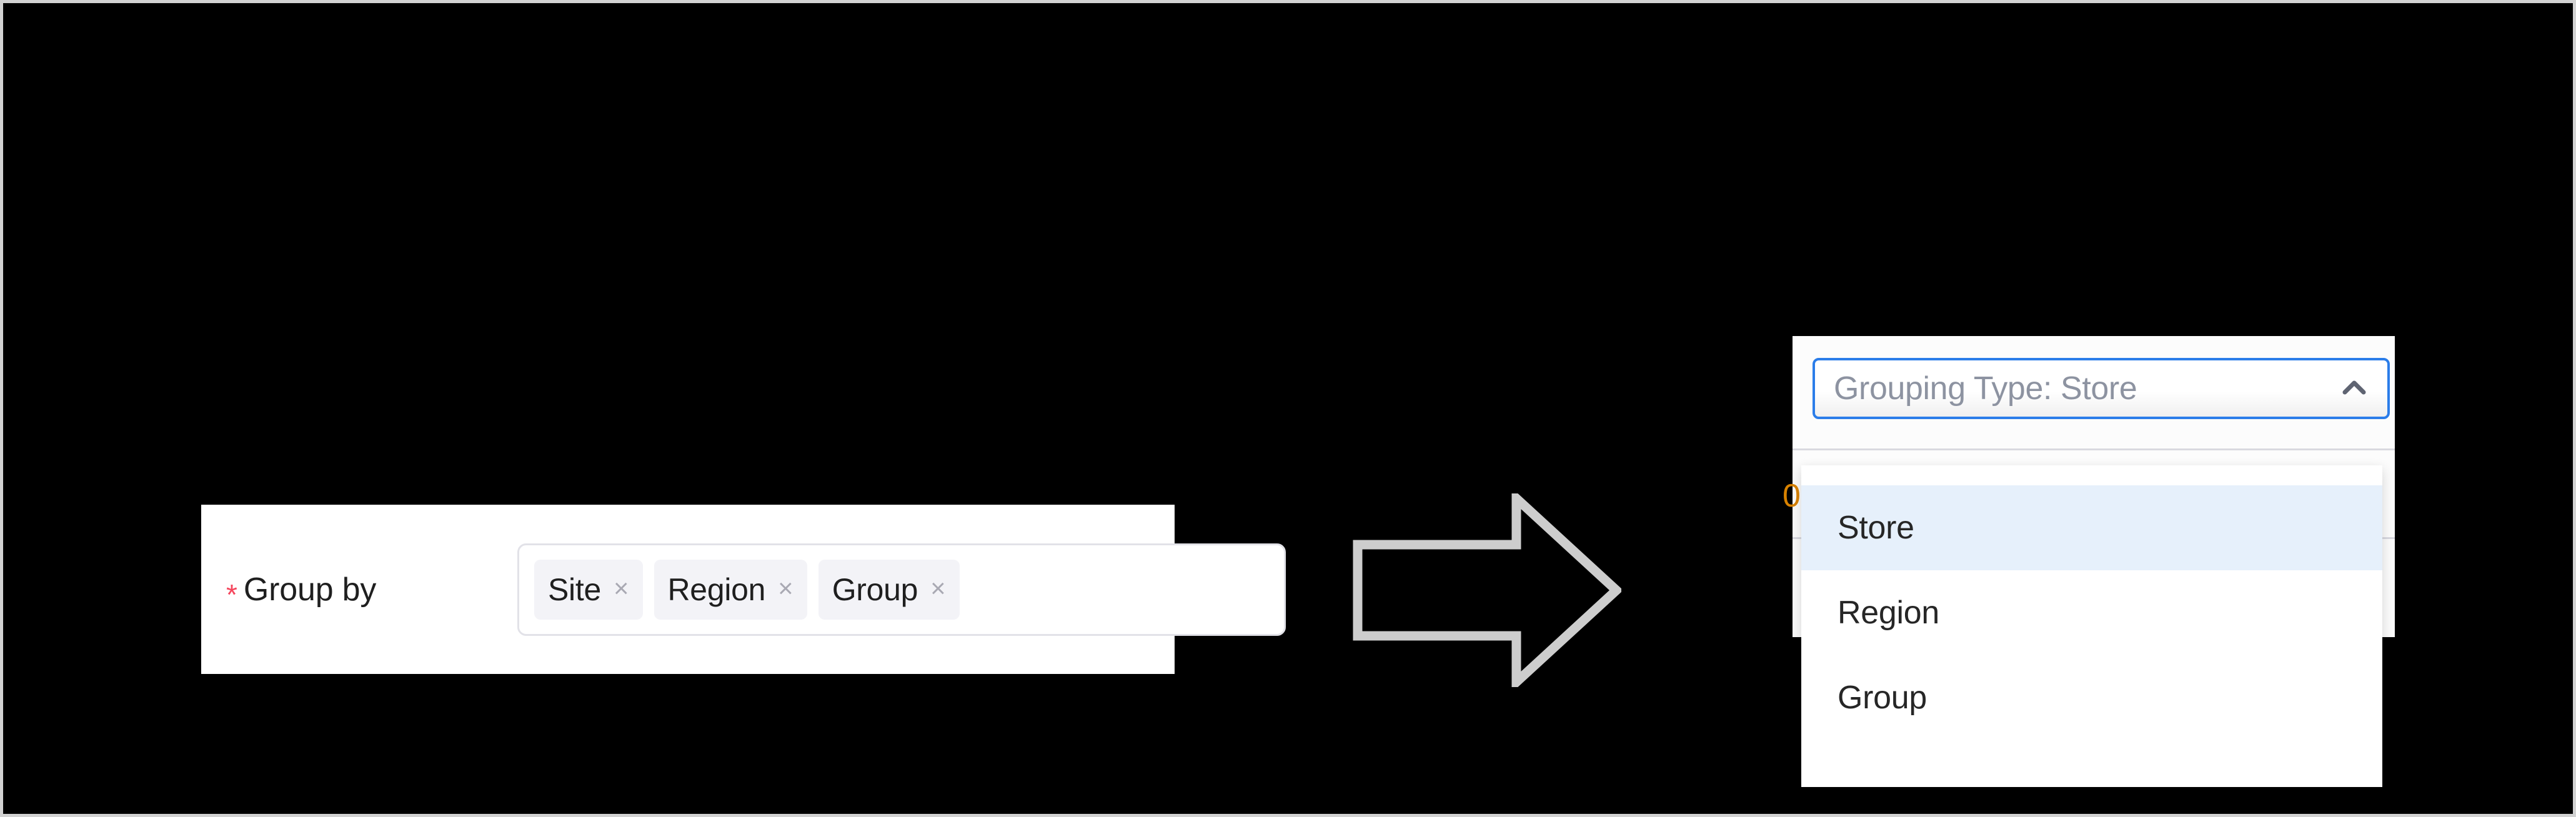  What do you see at coordinates (574, 589) in the screenshot?
I see `tag-label: Site` at bounding box center [574, 589].